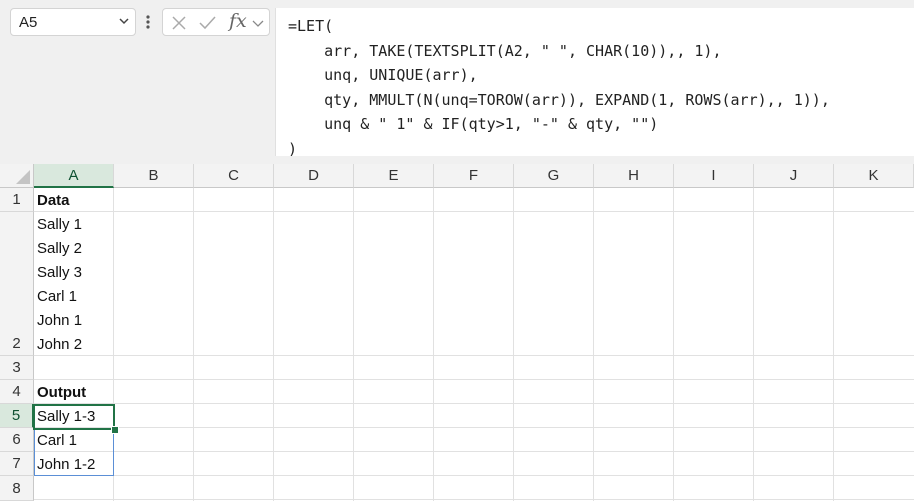  I want to click on column-header-h: H, so click(634, 176).